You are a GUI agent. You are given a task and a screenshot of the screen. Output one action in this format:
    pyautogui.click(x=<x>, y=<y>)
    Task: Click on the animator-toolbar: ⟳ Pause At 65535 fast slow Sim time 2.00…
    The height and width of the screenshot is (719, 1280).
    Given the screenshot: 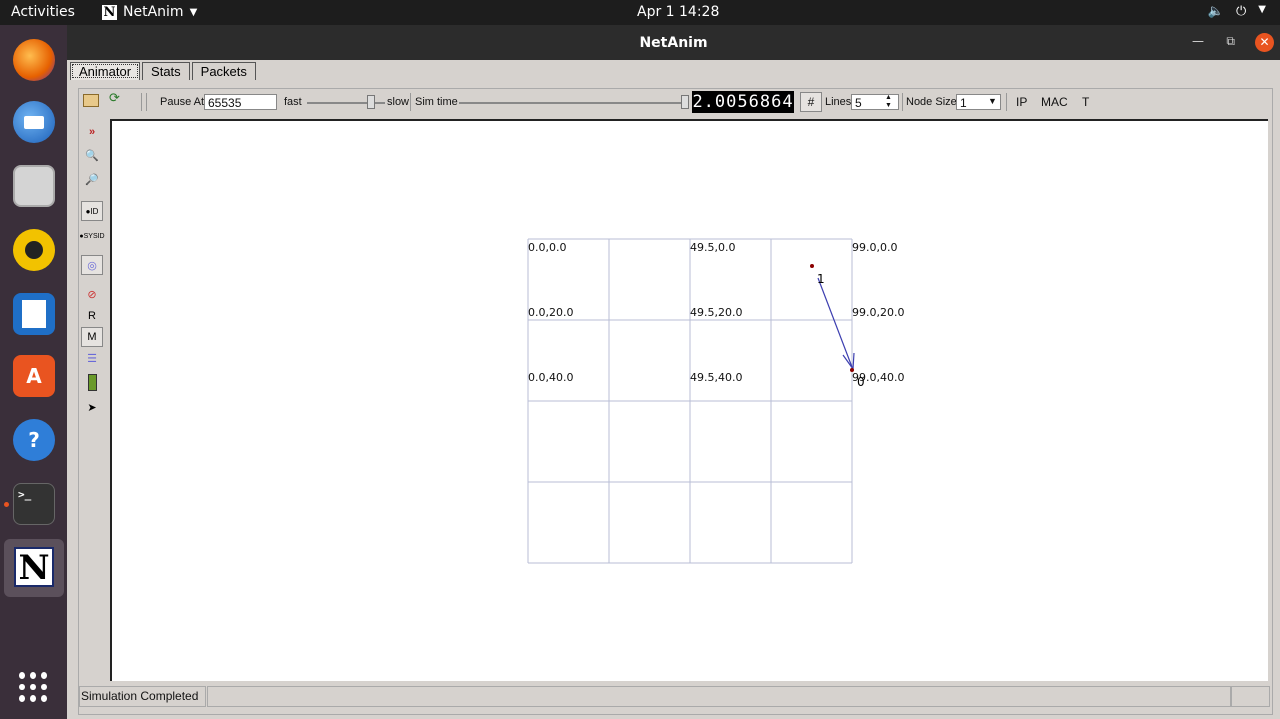 What is the action you would take?
    pyautogui.click(x=674, y=102)
    